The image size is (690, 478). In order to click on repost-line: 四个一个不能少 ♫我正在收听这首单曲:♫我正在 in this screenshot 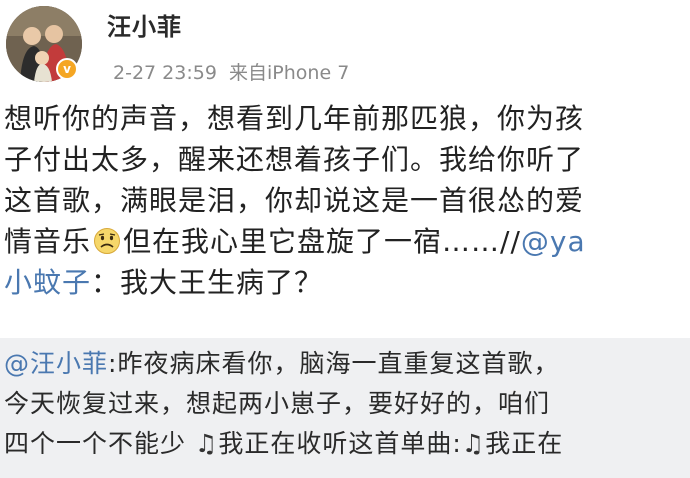, I will do `click(345, 444)`.